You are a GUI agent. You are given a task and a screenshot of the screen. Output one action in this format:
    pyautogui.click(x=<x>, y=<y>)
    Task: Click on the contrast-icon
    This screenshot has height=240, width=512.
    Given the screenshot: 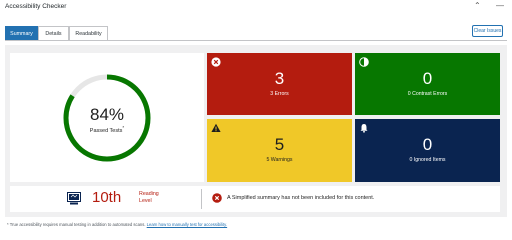 What is the action you would take?
    pyautogui.click(x=364, y=62)
    